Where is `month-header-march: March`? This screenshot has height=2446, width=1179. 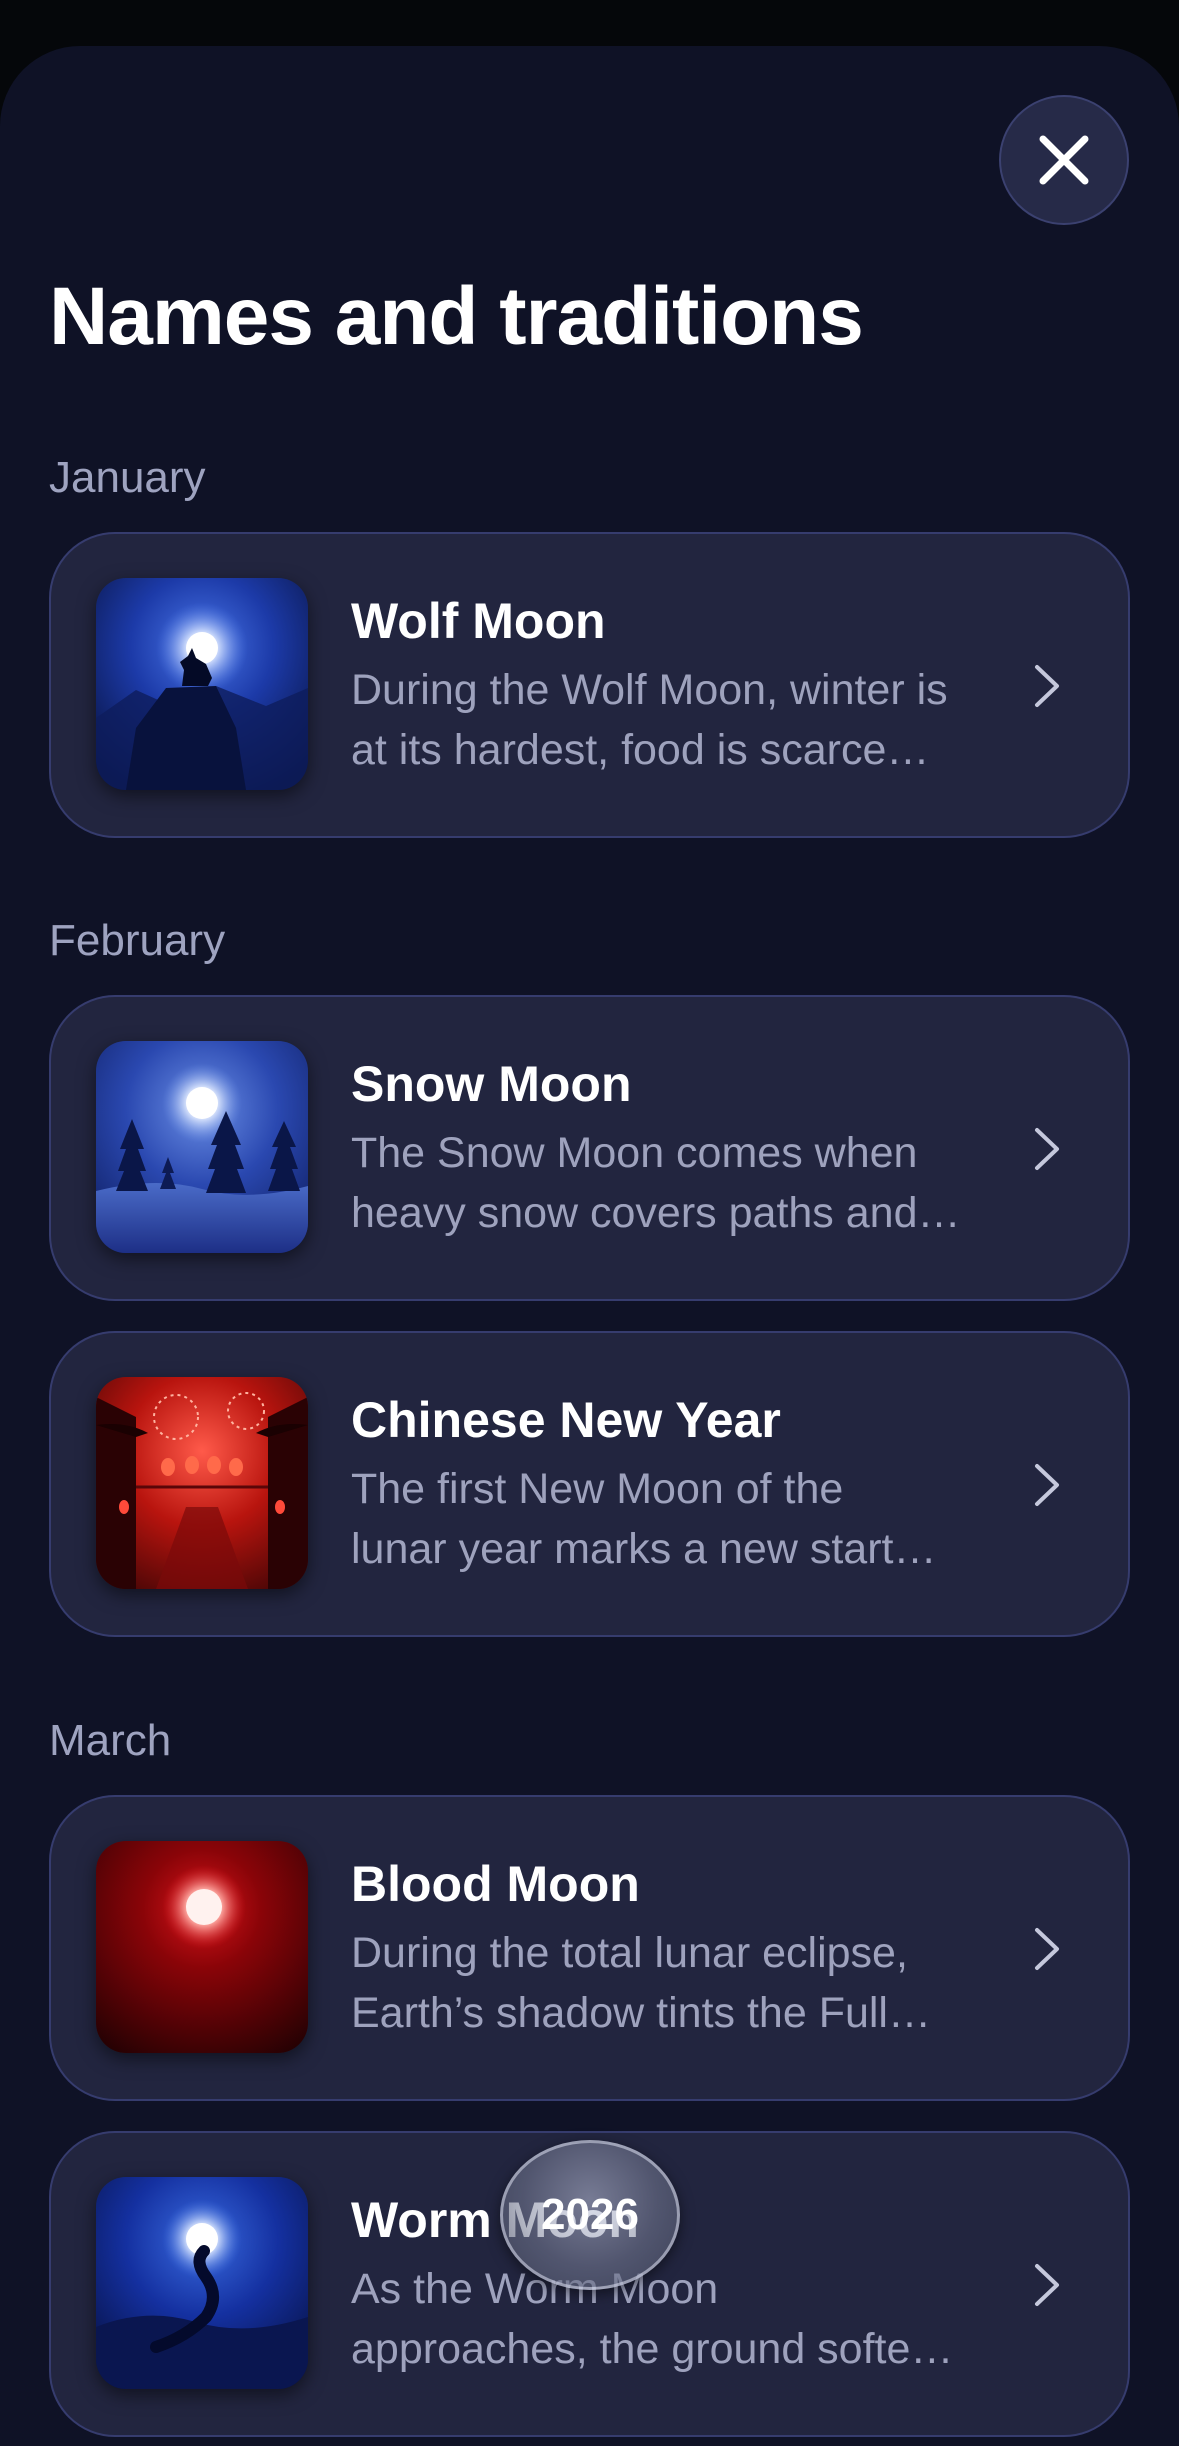 month-header-march: March is located at coordinates (110, 1740).